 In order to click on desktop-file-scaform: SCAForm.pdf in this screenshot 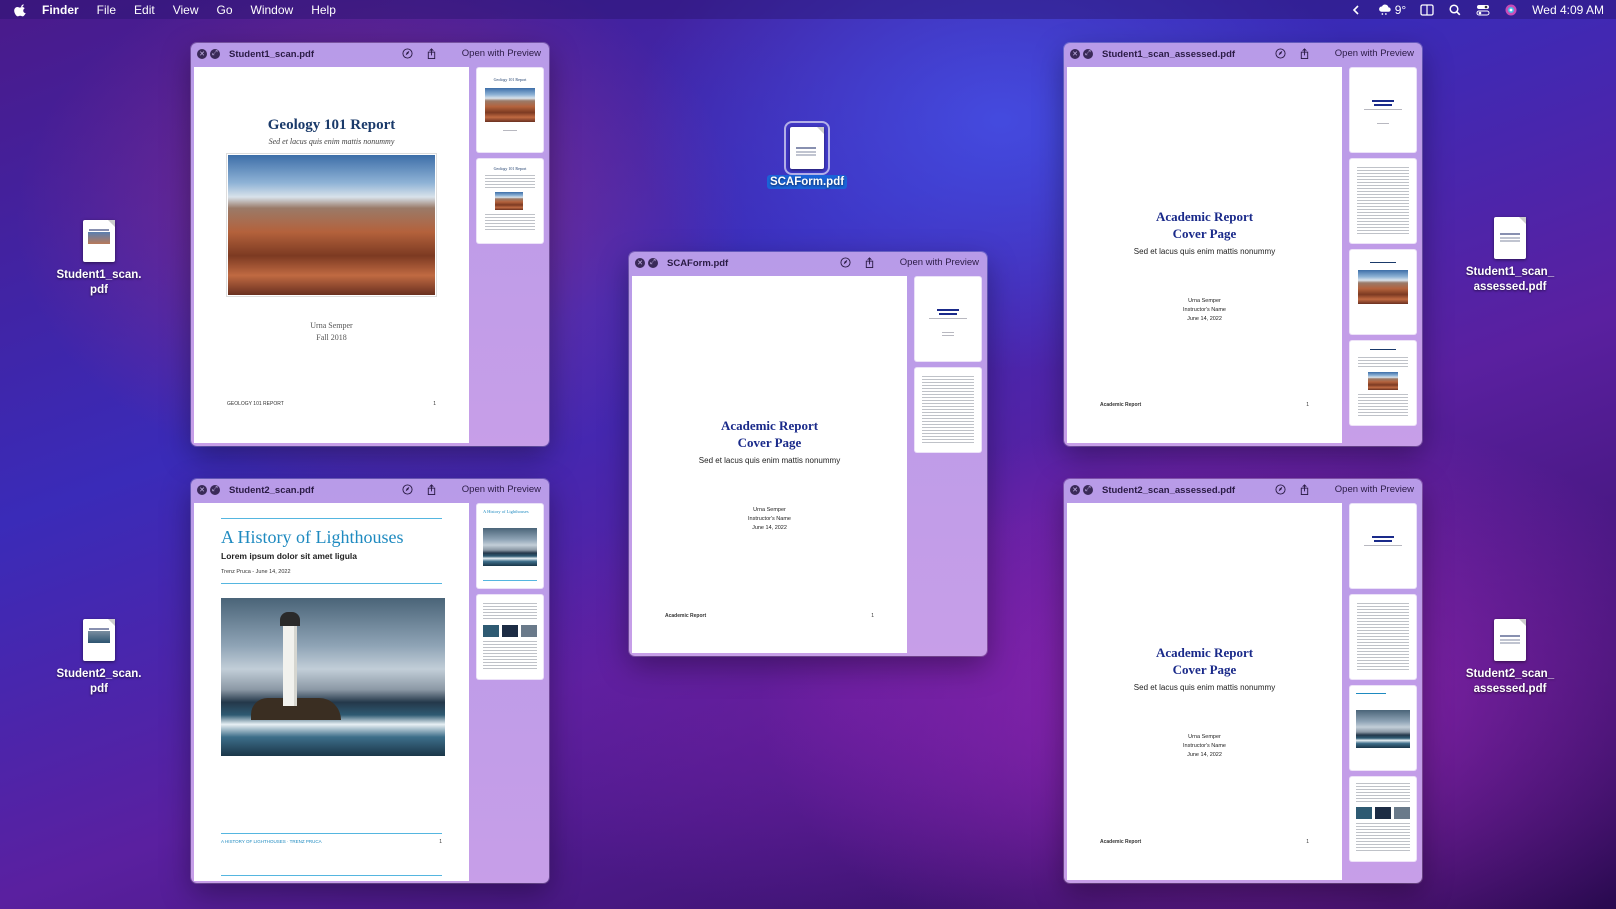, I will do `click(807, 155)`.